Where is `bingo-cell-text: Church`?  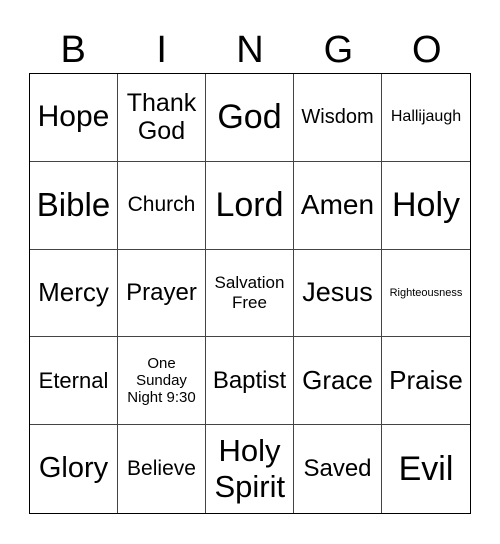 bingo-cell-text: Church is located at coordinates (161, 205).